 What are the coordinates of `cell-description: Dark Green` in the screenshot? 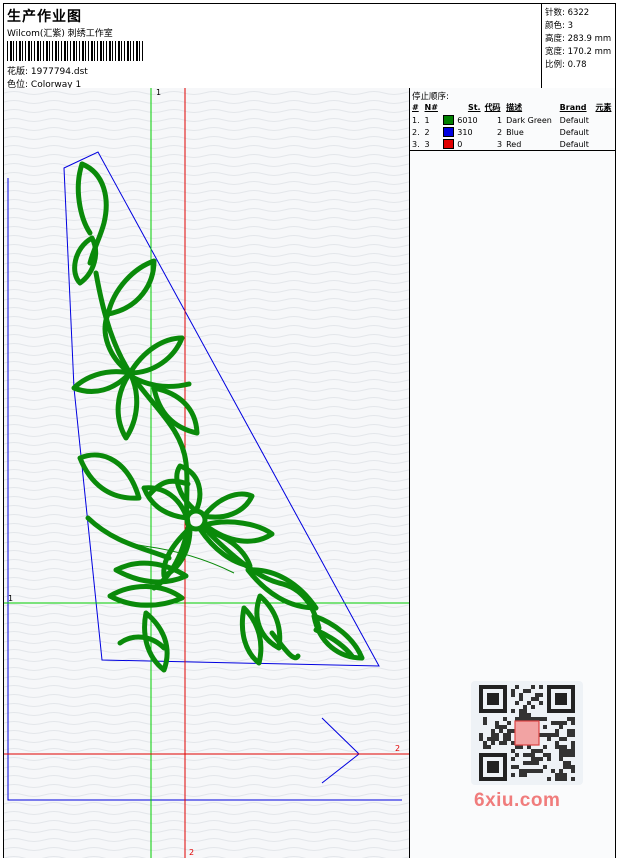 It's located at (529, 120).